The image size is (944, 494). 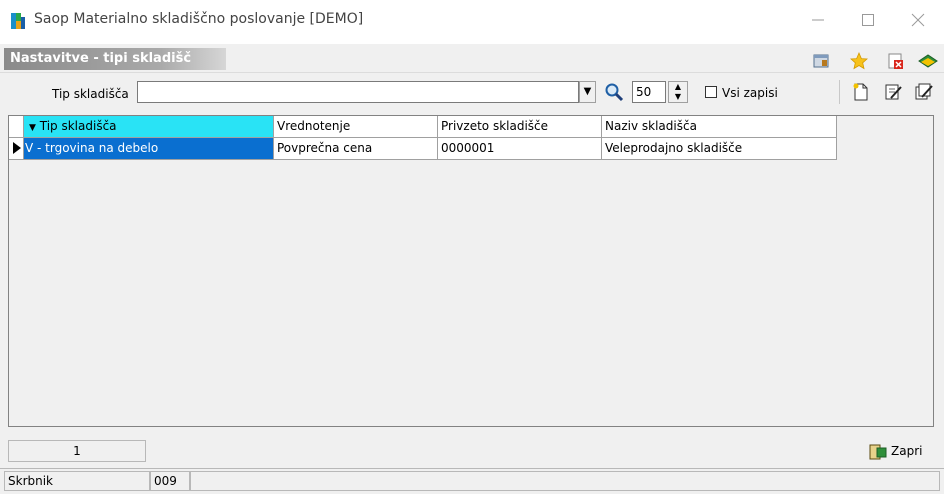 What do you see at coordinates (918, 22) in the screenshot?
I see `close-icon` at bounding box center [918, 22].